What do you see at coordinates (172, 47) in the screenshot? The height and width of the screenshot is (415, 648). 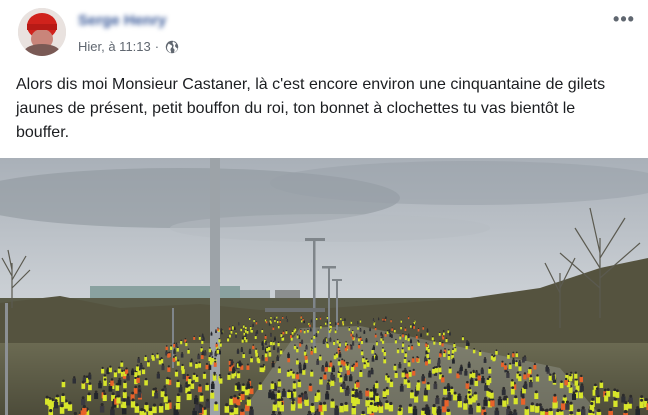 I see `globe-icon` at bounding box center [172, 47].